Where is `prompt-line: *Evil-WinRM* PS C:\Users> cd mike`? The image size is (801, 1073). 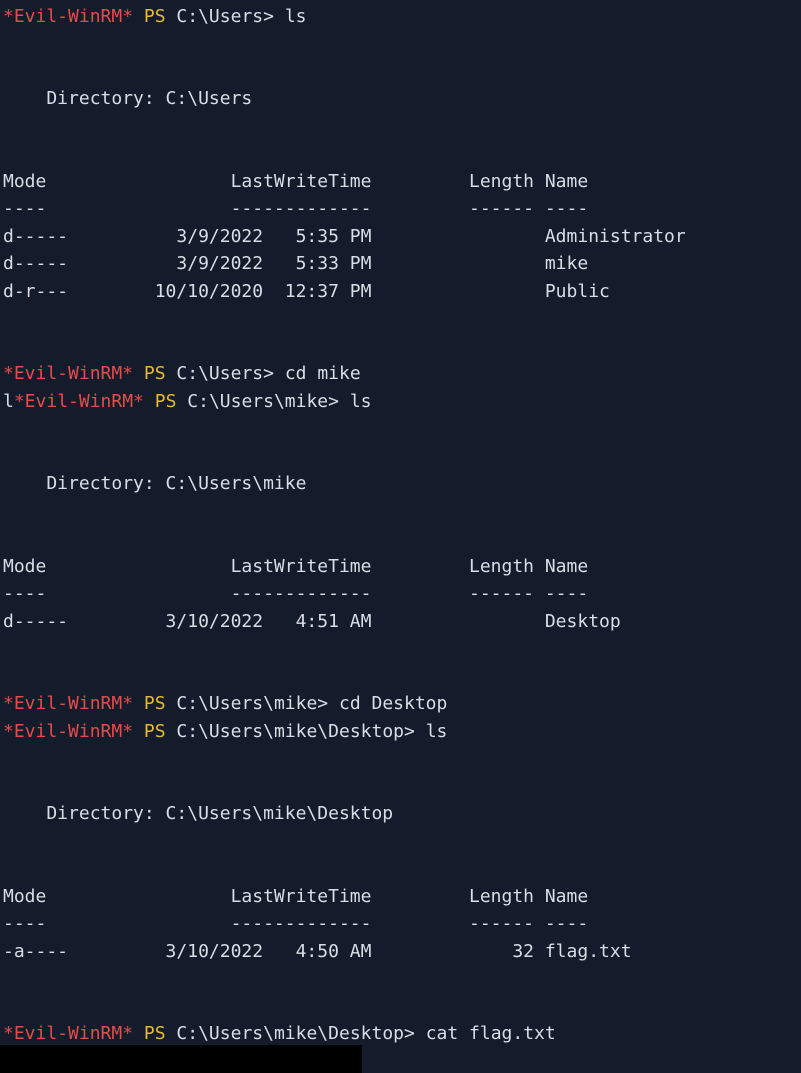
prompt-line: *Evil-WinRM* PS C:\Users> cd mike is located at coordinates (182, 373).